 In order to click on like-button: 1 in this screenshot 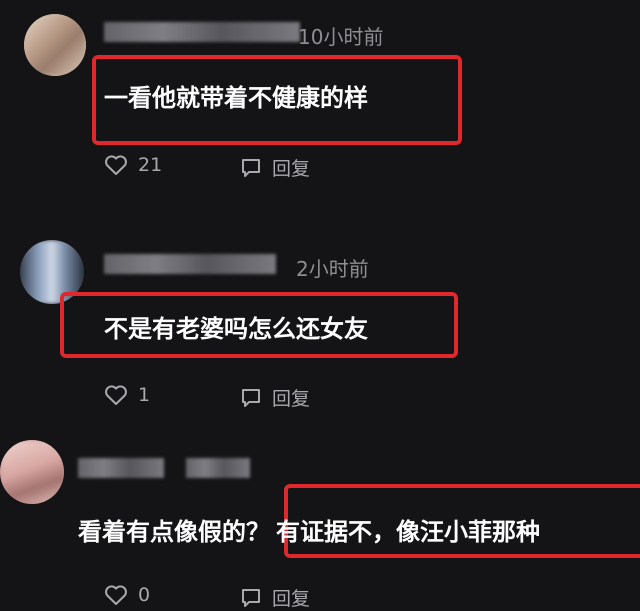, I will do `click(127, 395)`.